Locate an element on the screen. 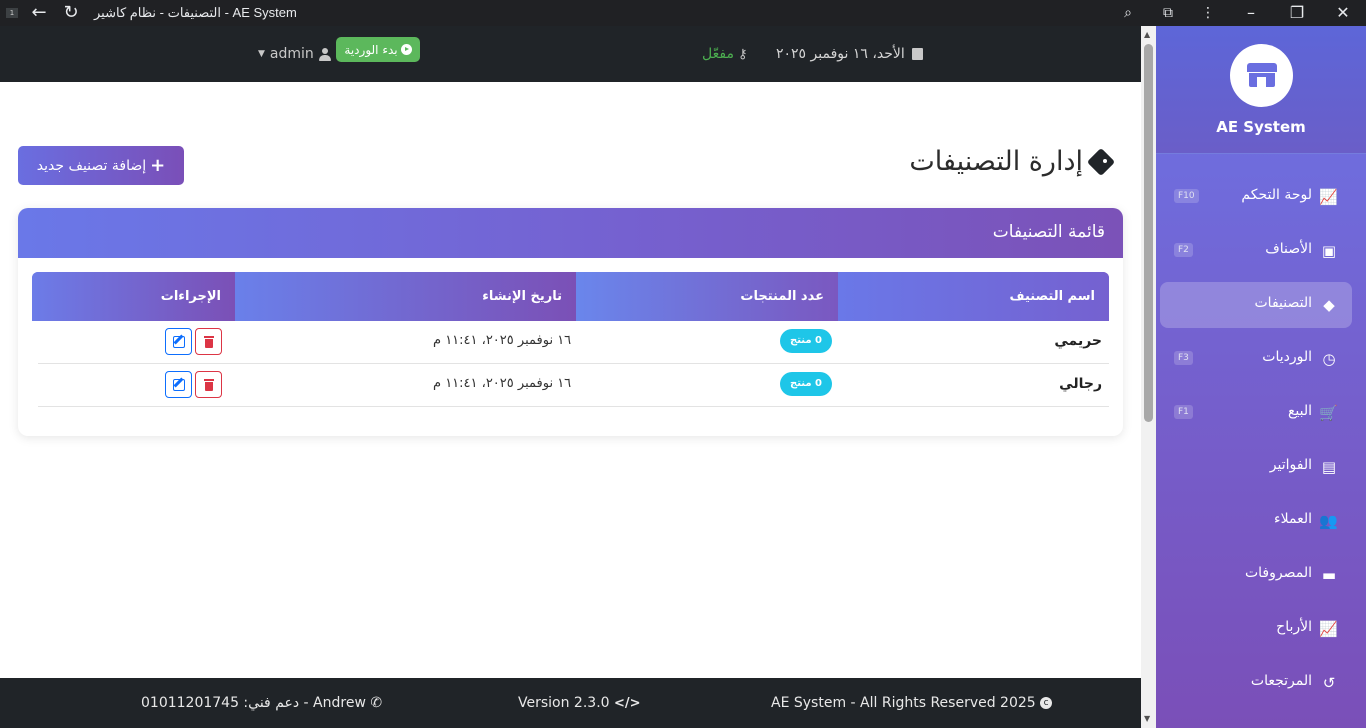 The height and width of the screenshot is (728, 1366). column-header-count: عدد المنتجات is located at coordinates (707, 296).